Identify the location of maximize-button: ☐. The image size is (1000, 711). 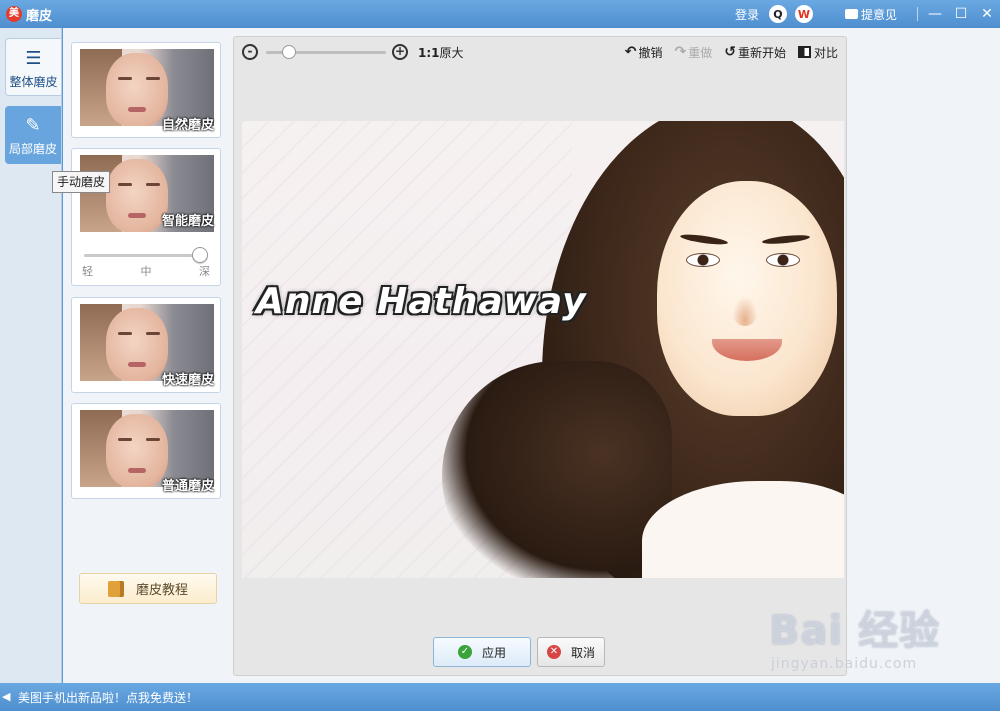
(961, 14).